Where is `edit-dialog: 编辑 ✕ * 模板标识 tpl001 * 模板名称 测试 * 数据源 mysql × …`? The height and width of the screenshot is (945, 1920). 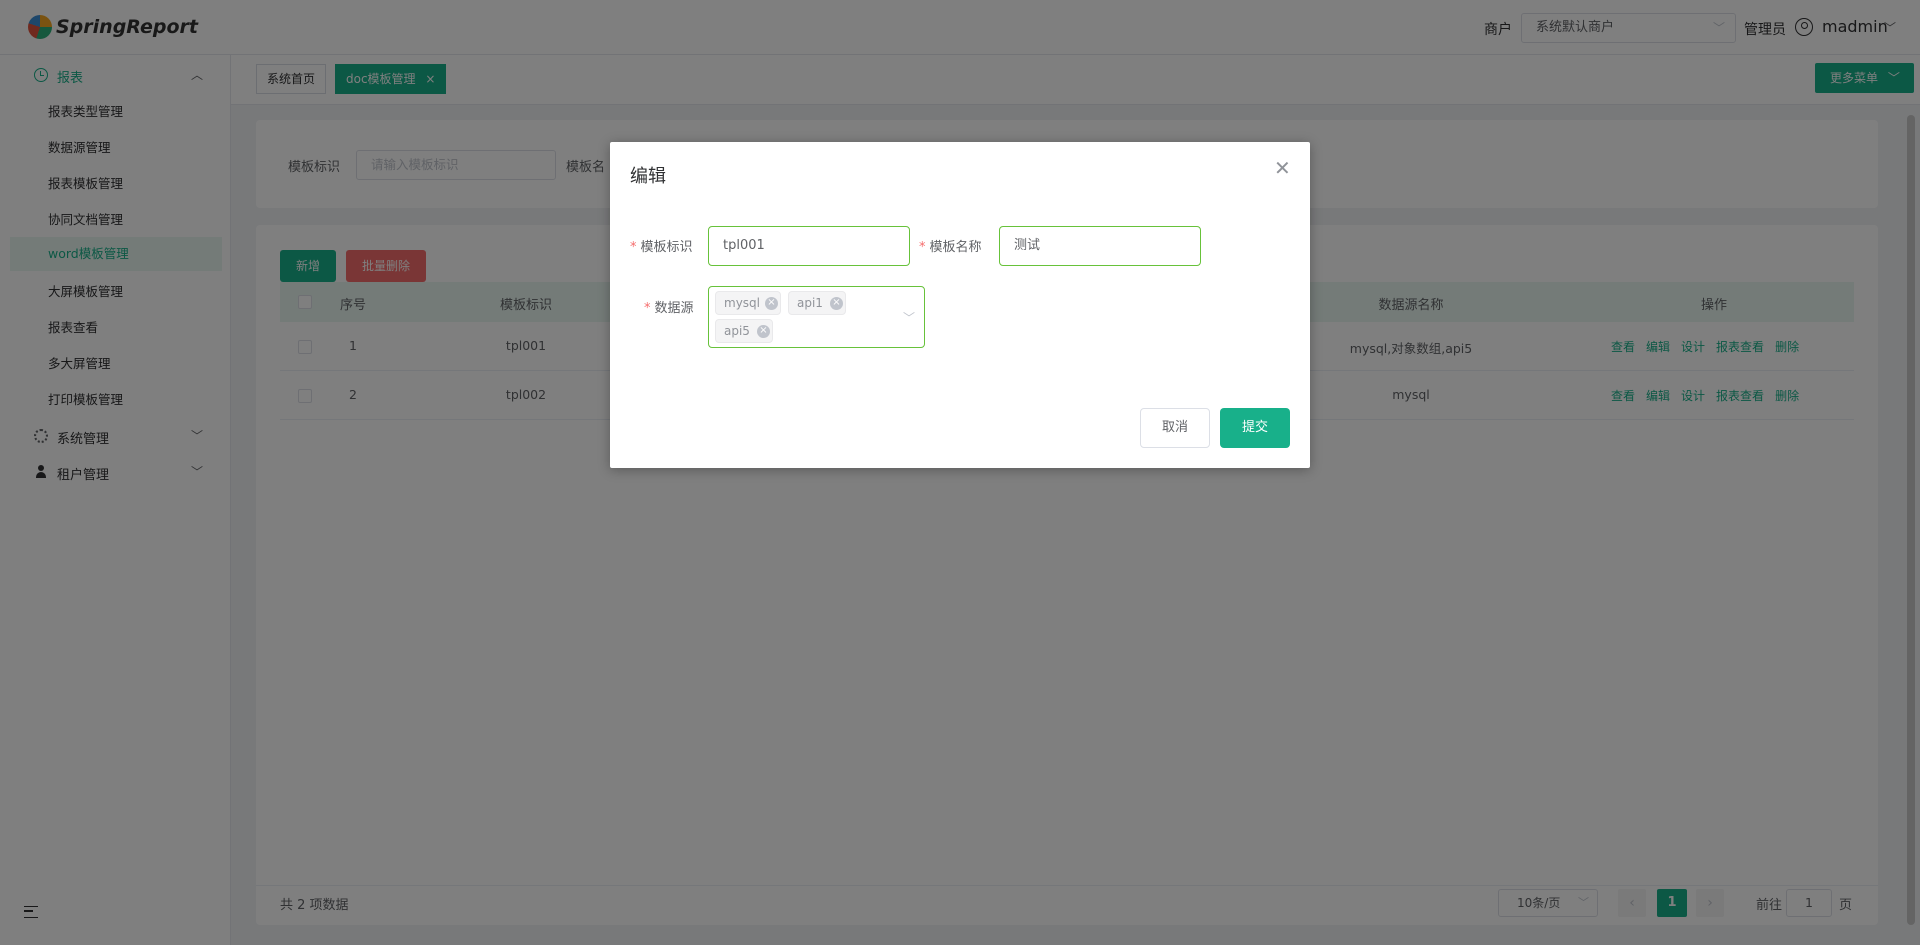
edit-dialog: 编辑 ✕ * 模板标识 tpl001 * 模板名称 测试 * 数据源 mysql × … is located at coordinates (960, 305).